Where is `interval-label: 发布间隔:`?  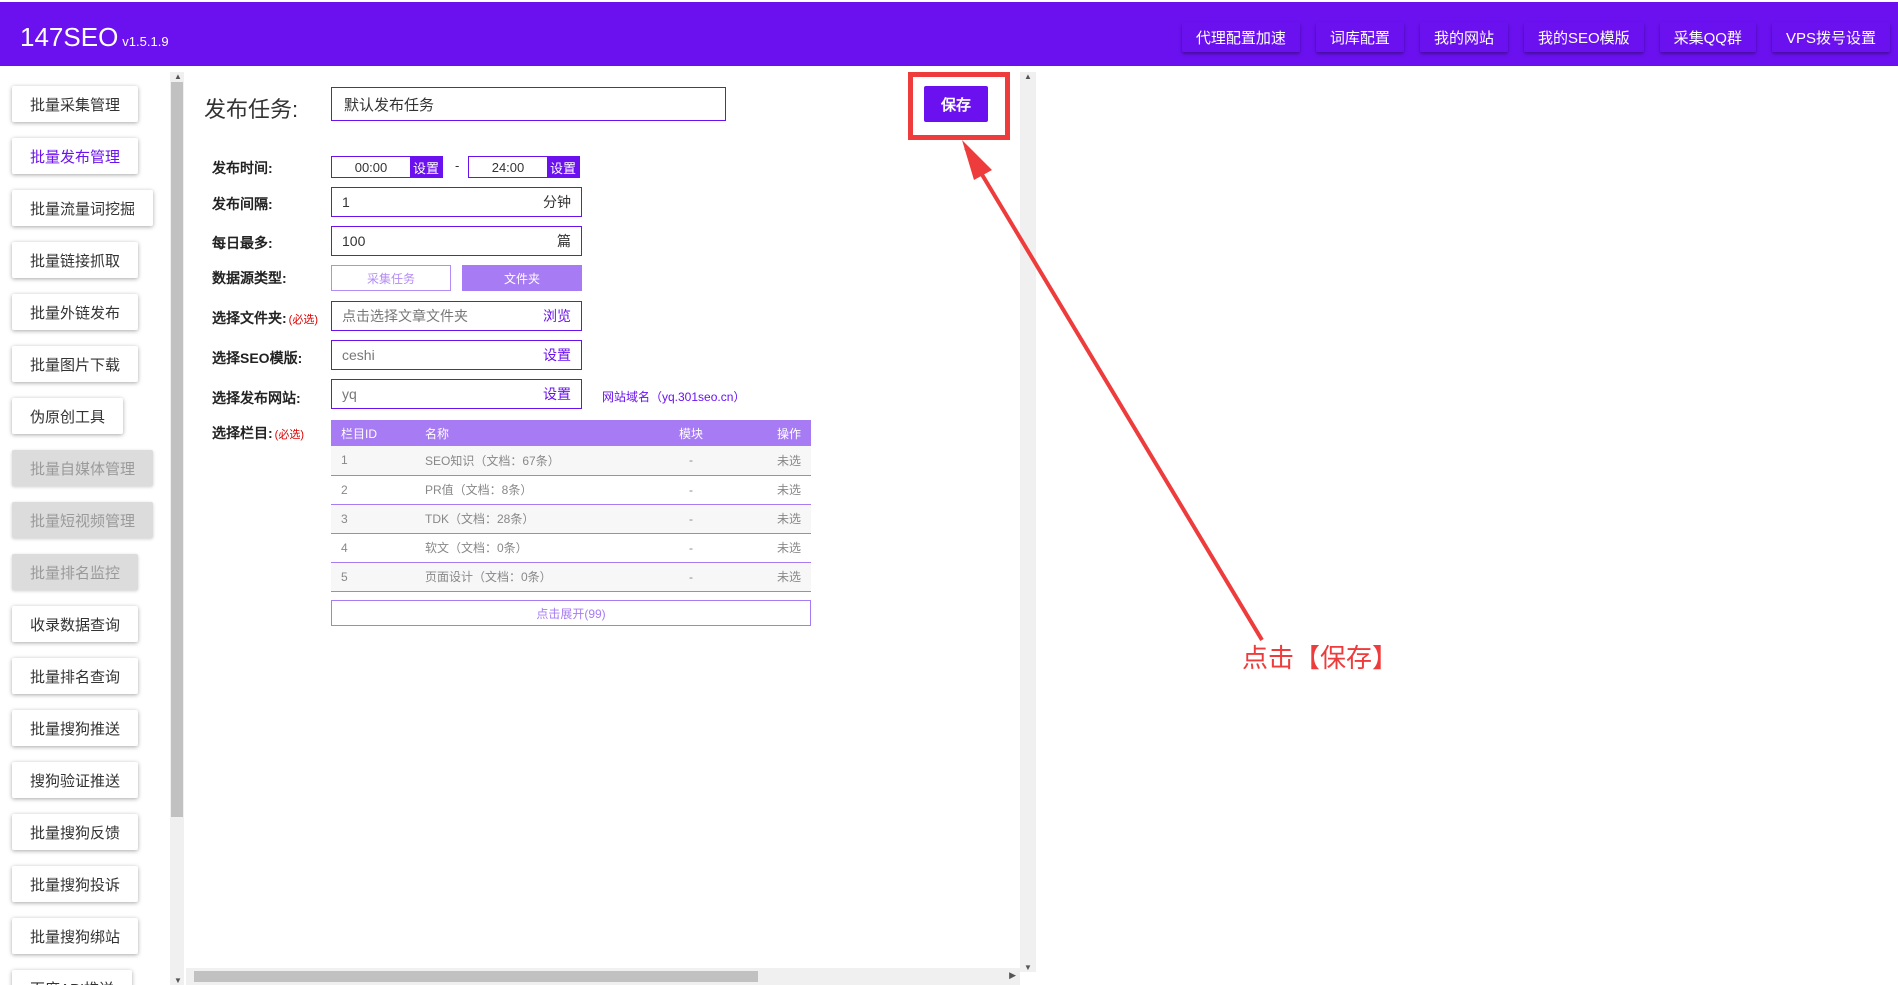 interval-label: 发布间隔: is located at coordinates (242, 204).